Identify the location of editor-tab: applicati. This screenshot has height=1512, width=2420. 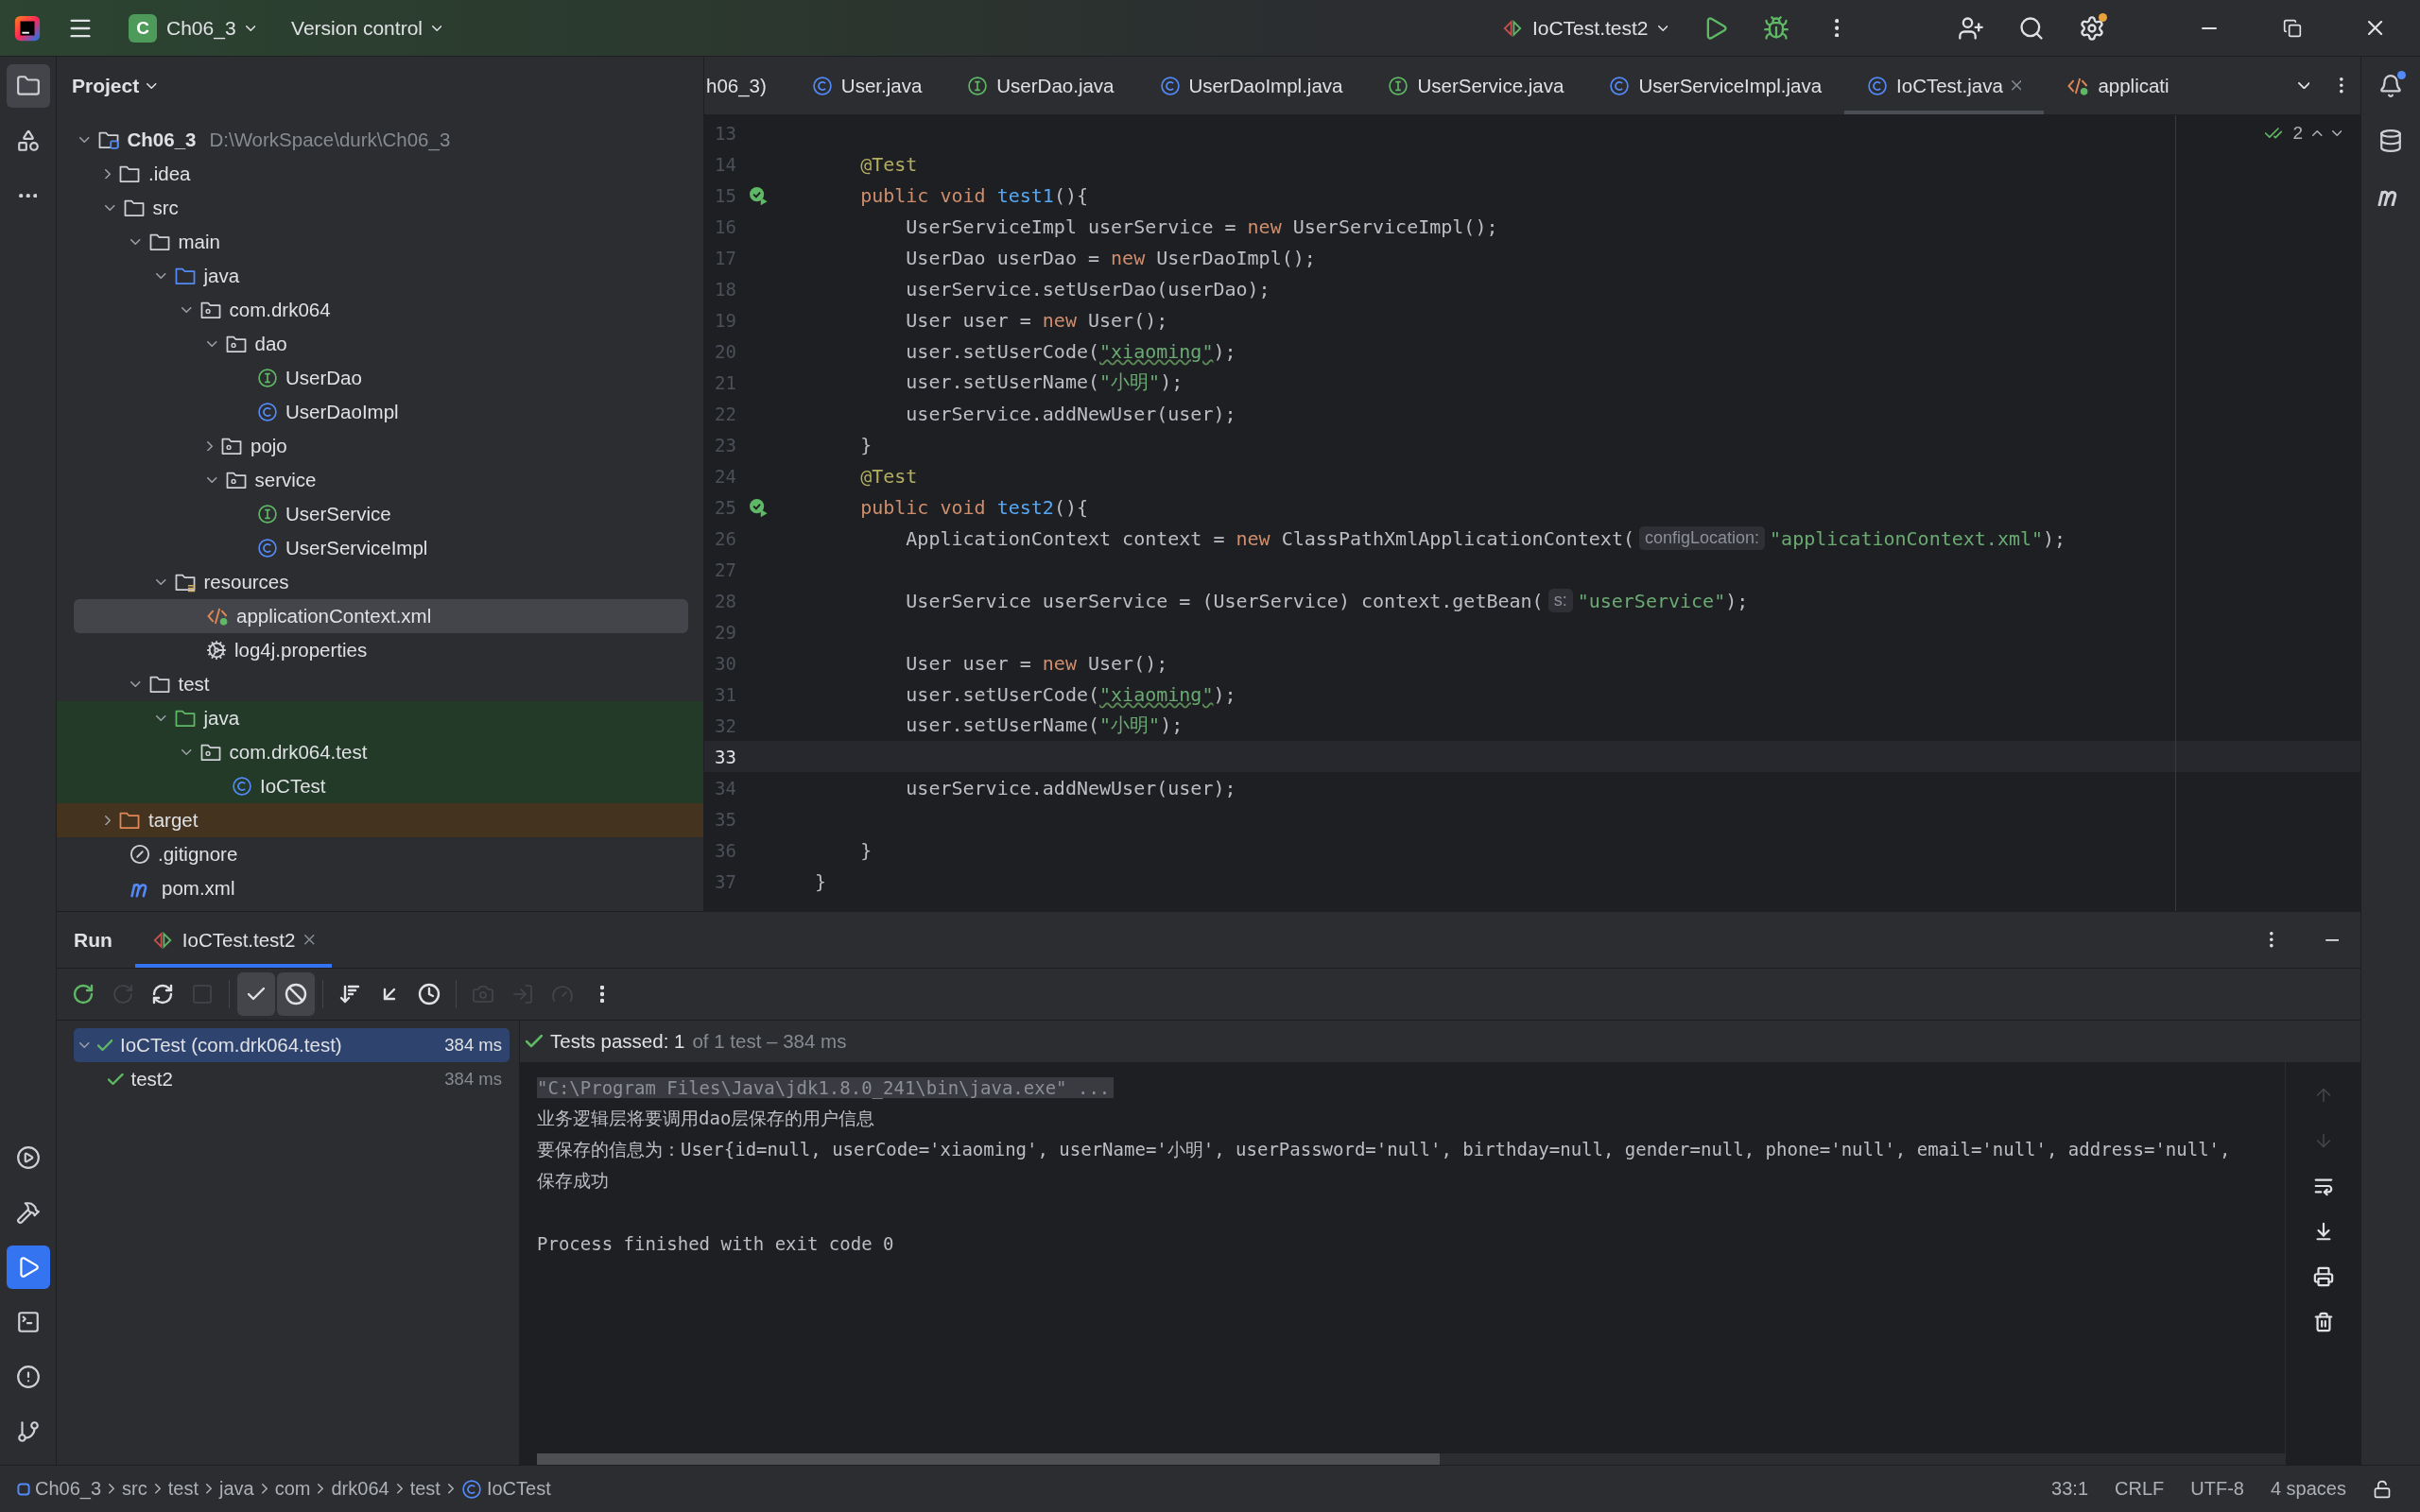
(2118, 85).